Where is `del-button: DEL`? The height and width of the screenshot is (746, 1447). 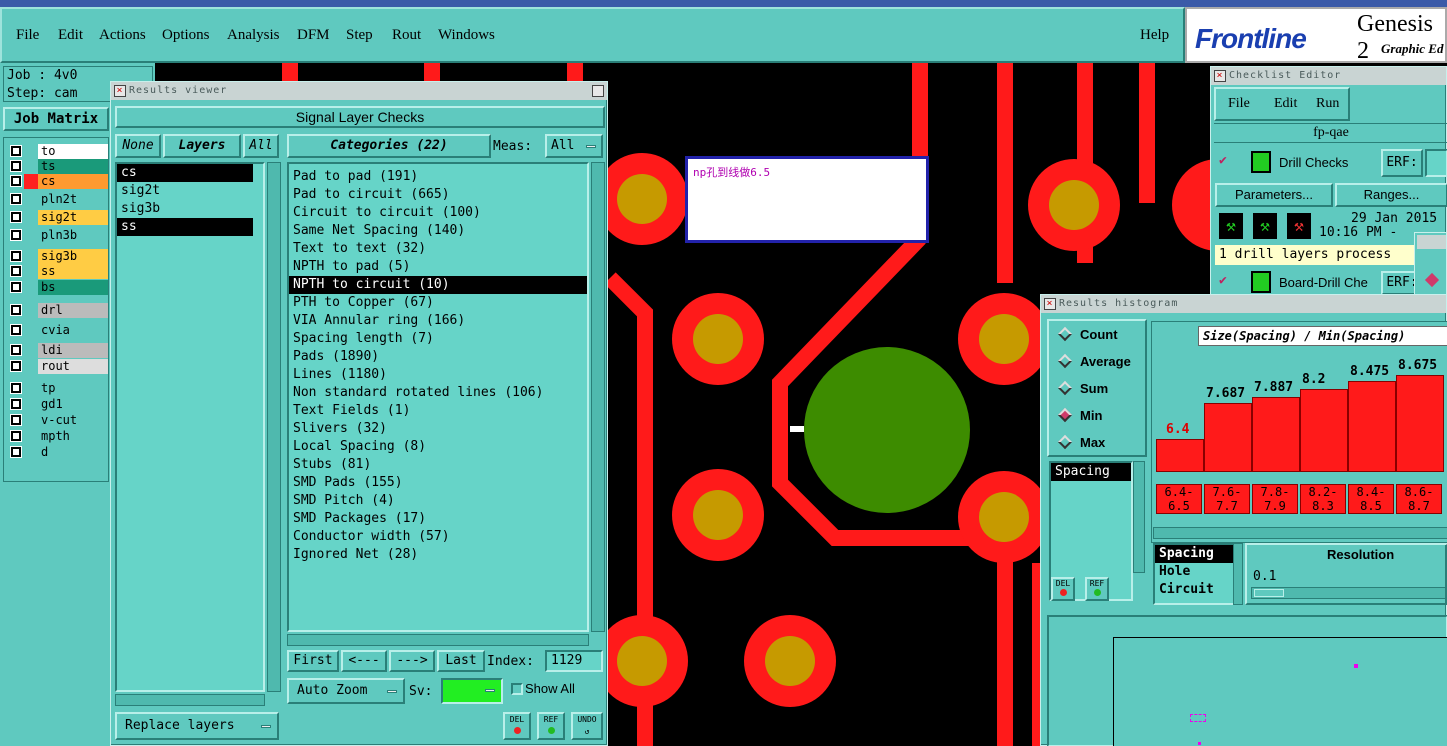
del-button: DEL is located at coordinates (517, 726).